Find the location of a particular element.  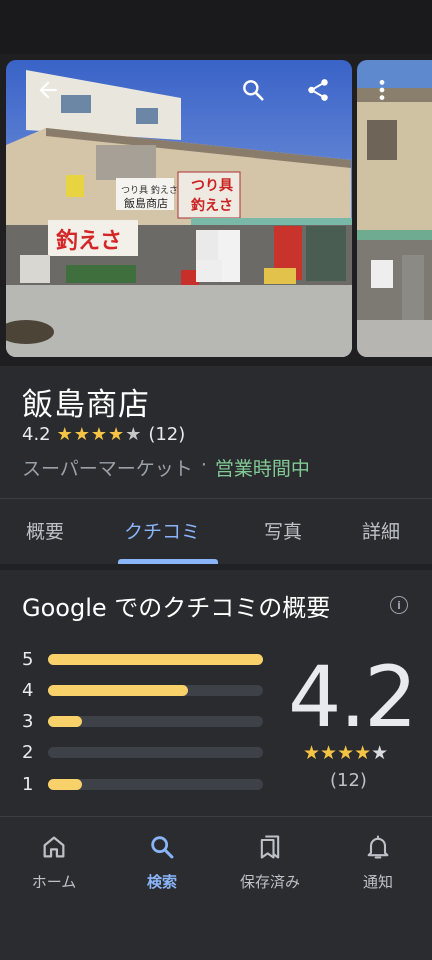

svg-text: つり具 釣えさ is located at coordinates (149, 190).